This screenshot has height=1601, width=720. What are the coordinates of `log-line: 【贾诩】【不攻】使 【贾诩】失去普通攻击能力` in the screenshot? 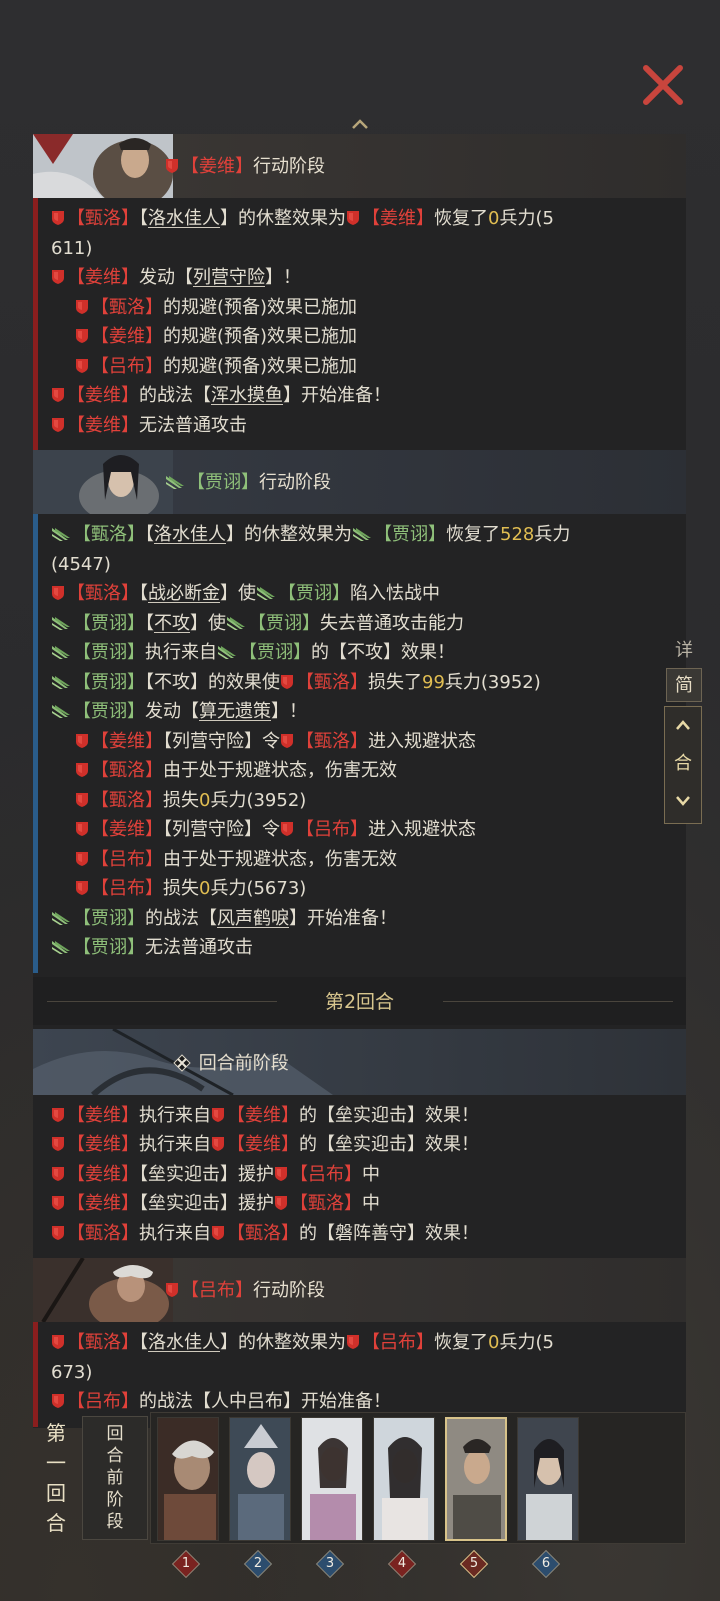 It's located at (359, 624).